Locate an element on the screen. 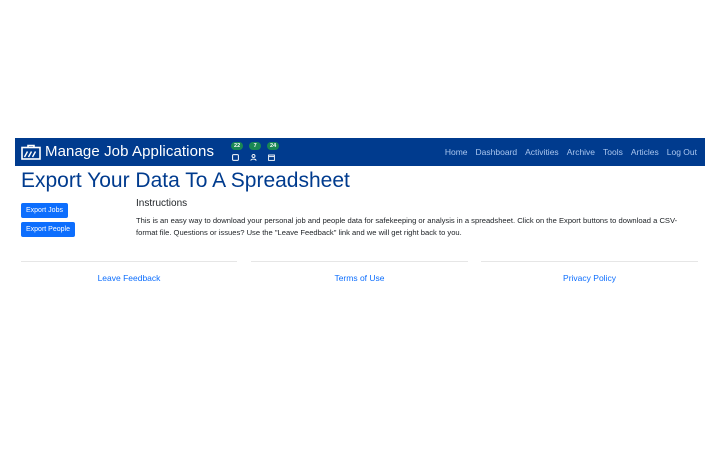  brand-title: Manage Job Applications is located at coordinates (130, 151).